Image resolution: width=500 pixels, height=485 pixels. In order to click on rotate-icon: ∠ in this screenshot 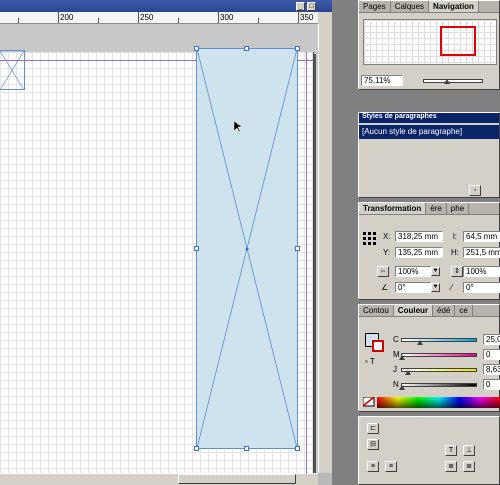, I will do `click(385, 287)`.